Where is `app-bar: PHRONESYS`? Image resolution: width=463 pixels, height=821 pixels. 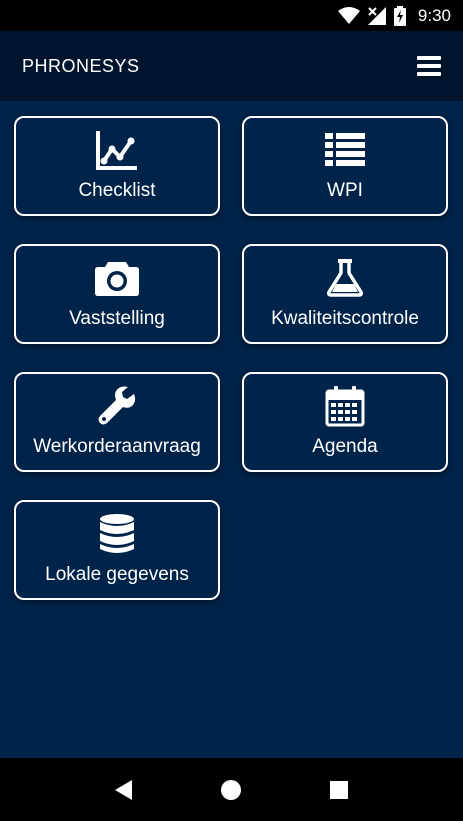 app-bar: PHRONESYS is located at coordinates (231, 66).